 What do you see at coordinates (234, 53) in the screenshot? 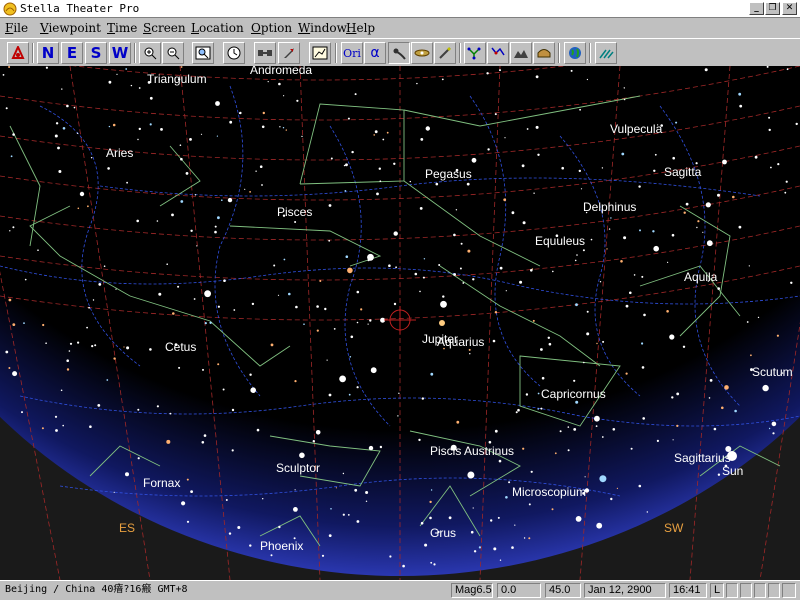
I see `clock-button` at bounding box center [234, 53].